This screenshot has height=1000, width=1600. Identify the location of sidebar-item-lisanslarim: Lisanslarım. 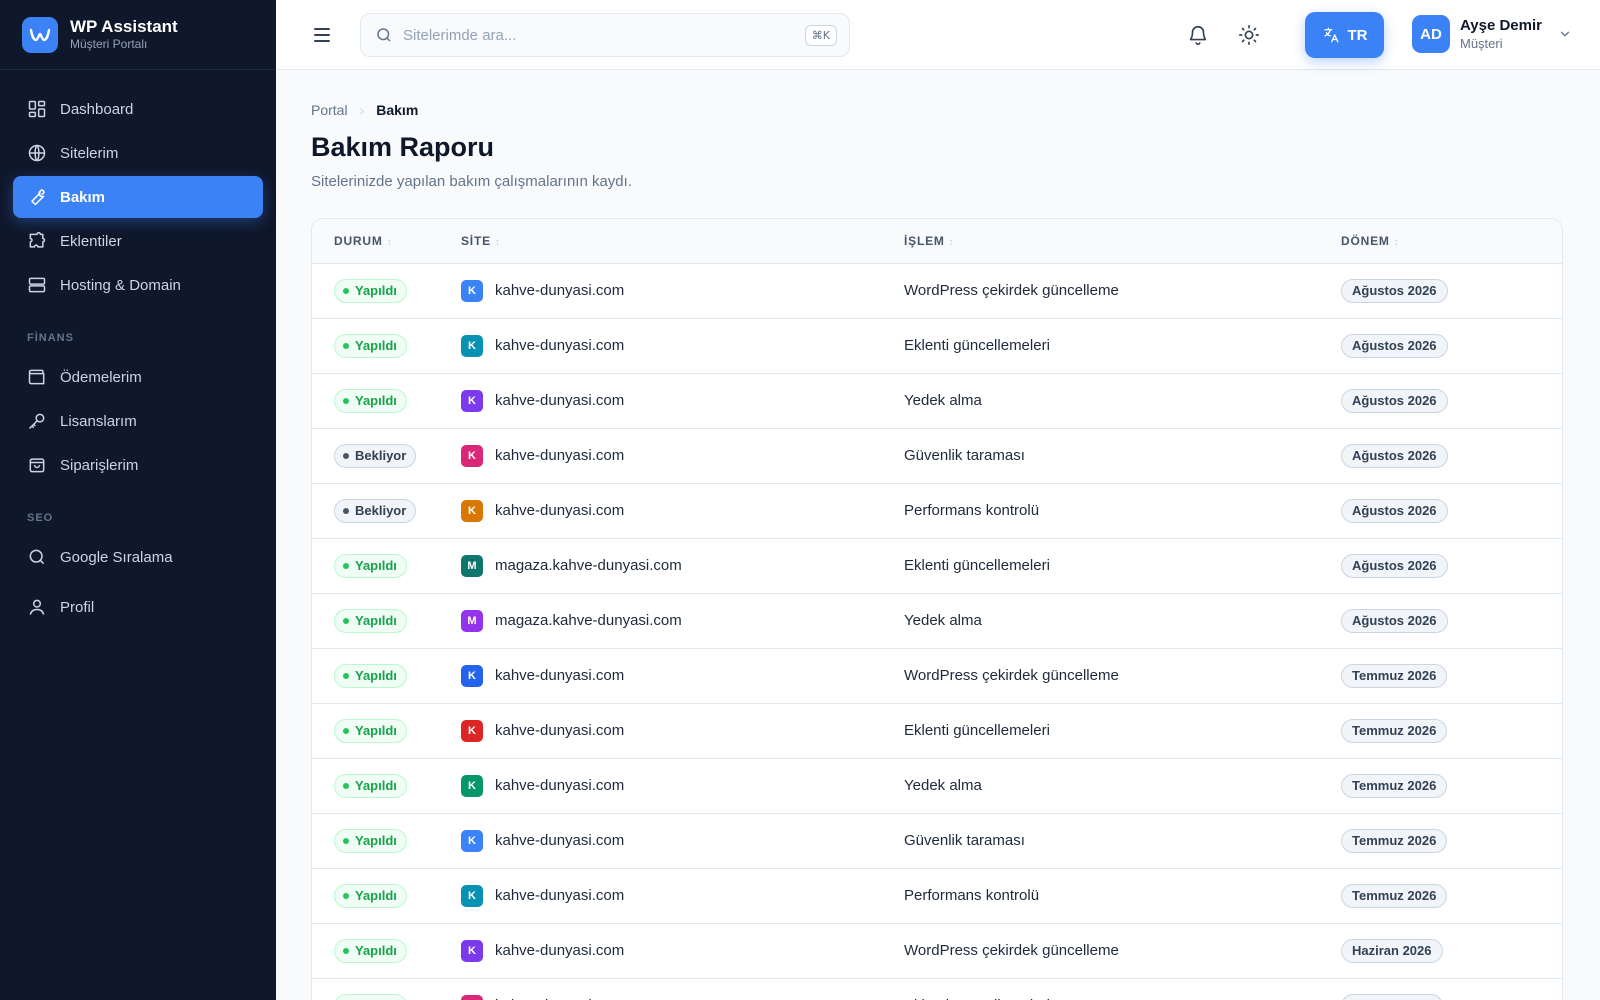
(138, 421).